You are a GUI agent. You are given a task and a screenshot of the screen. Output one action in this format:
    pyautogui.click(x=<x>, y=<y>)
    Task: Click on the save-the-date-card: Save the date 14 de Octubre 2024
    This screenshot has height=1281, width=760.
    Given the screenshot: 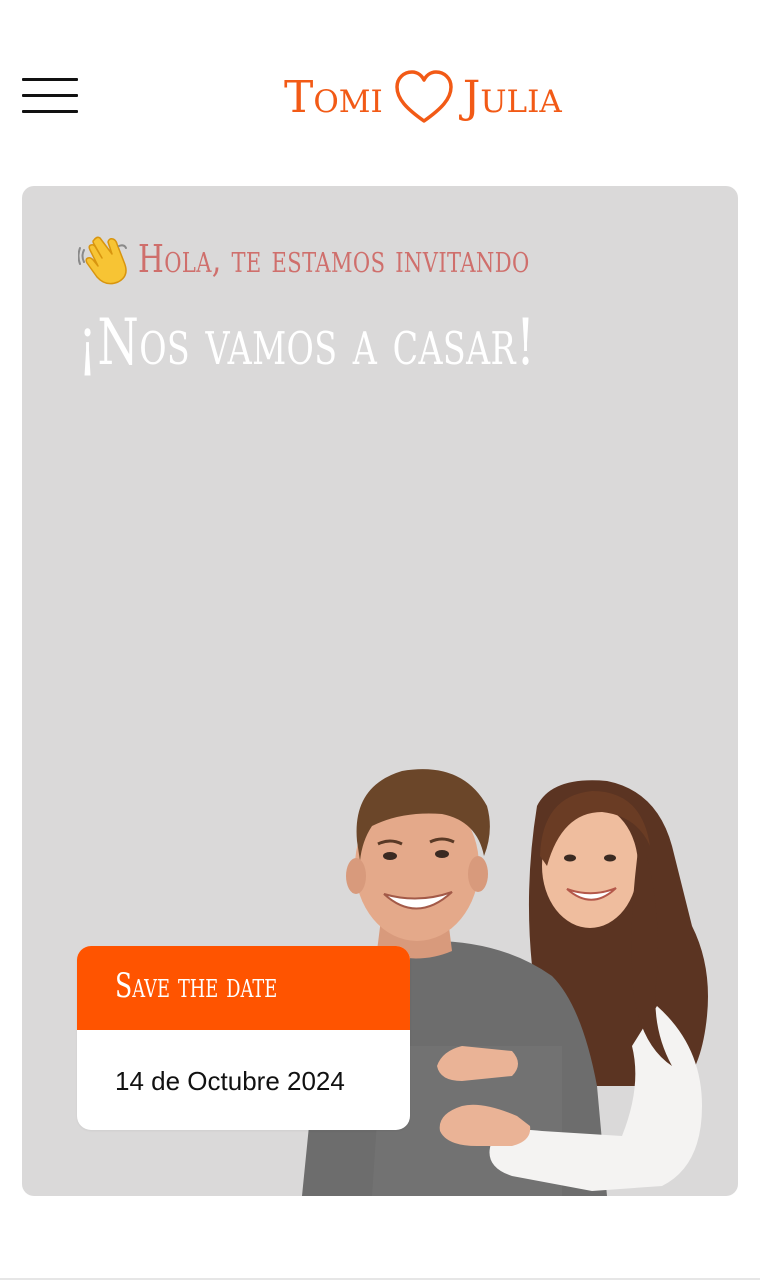 What is the action you would take?
    pyautogui.click(x=243, y=1038)
    